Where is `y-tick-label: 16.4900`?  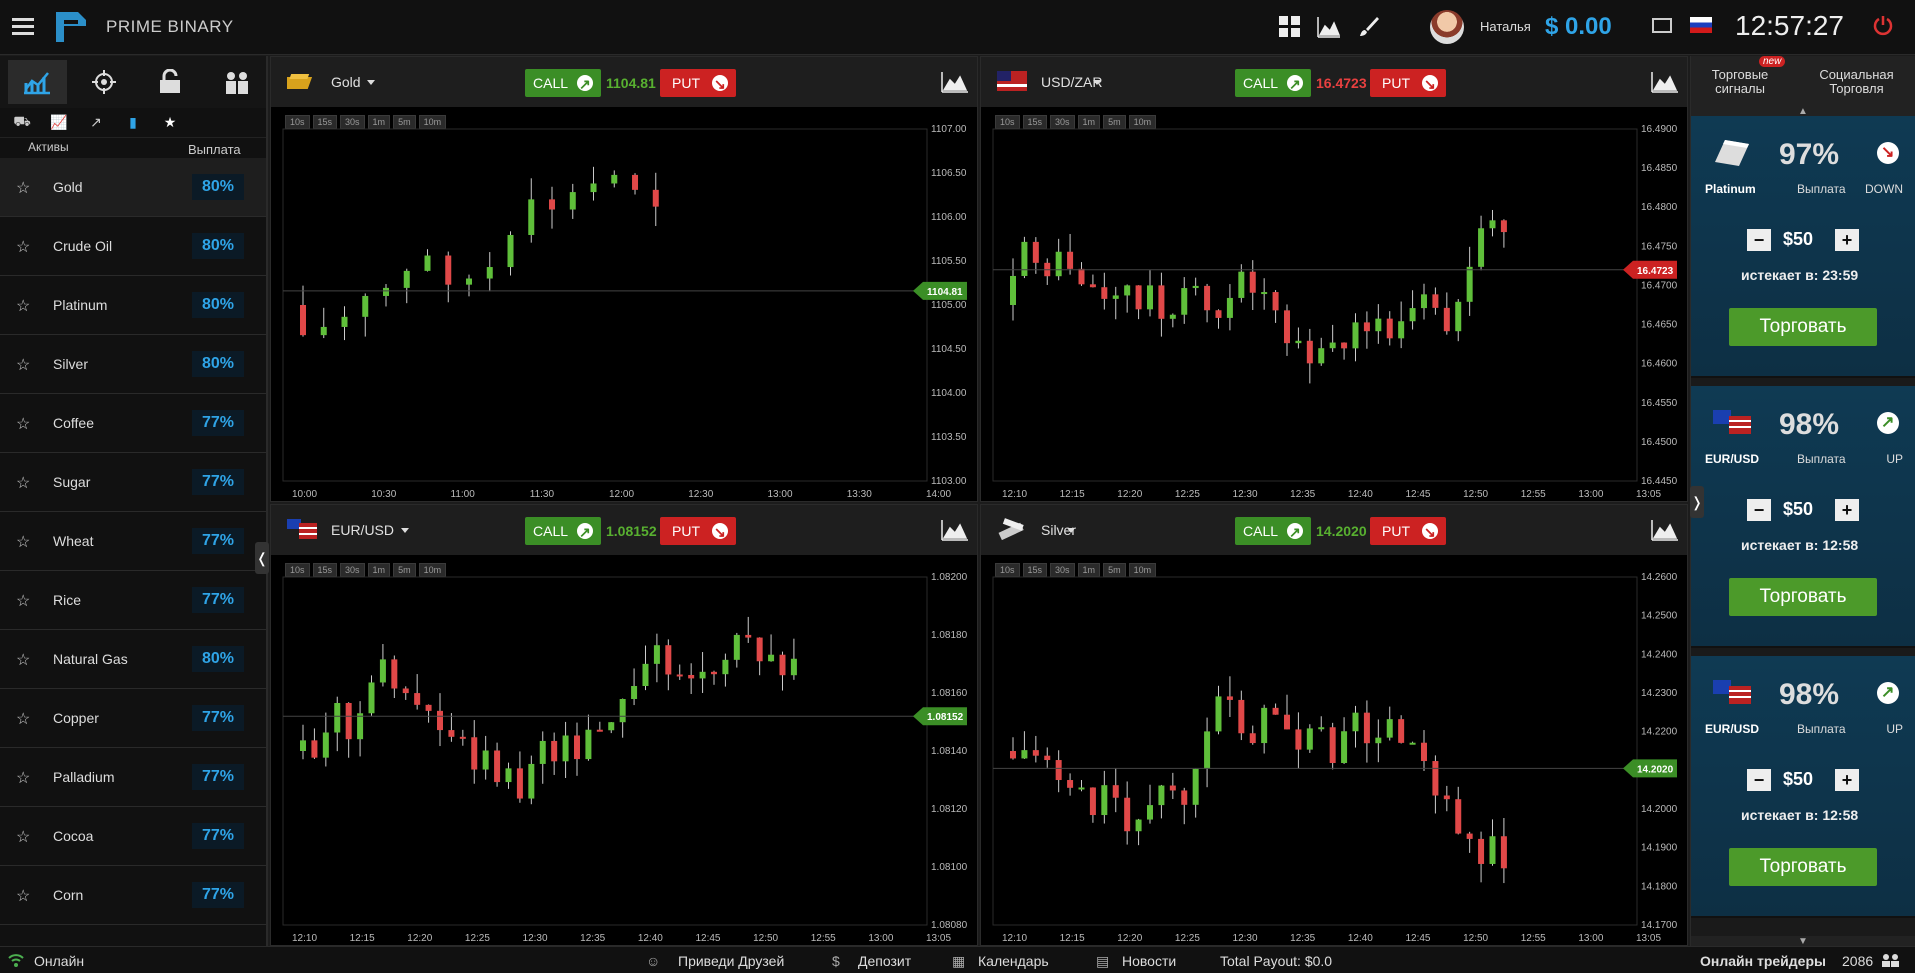
y-tick-label: 16.4900 is located at coordinates (1659, 129).